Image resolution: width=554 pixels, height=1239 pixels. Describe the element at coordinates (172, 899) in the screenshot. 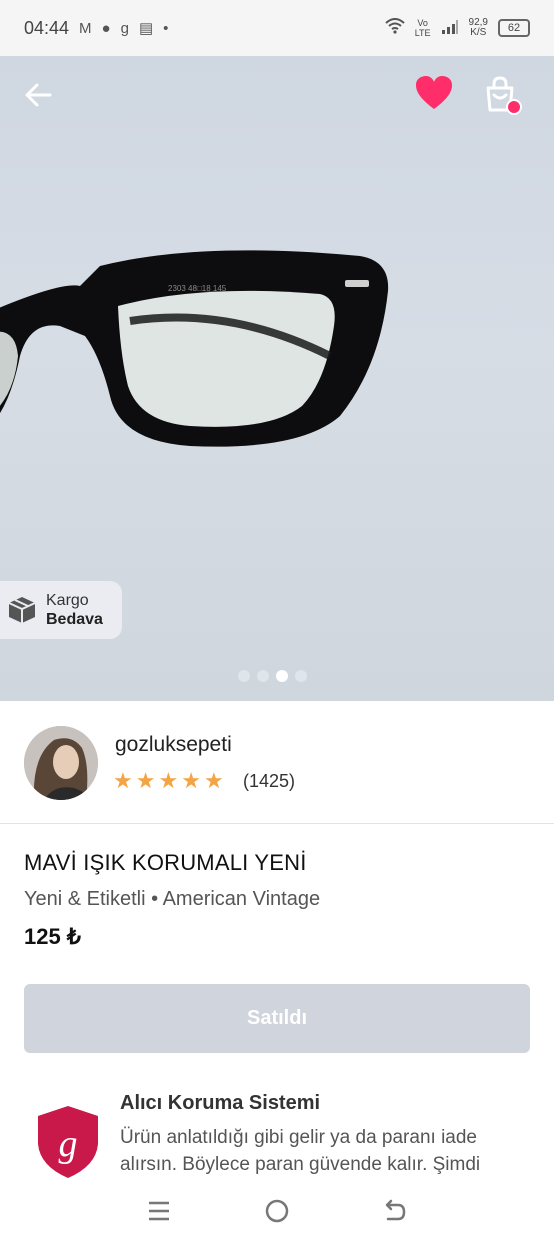

I see `product-meta: Yeni & Etiketli • American Vintage` at that location.